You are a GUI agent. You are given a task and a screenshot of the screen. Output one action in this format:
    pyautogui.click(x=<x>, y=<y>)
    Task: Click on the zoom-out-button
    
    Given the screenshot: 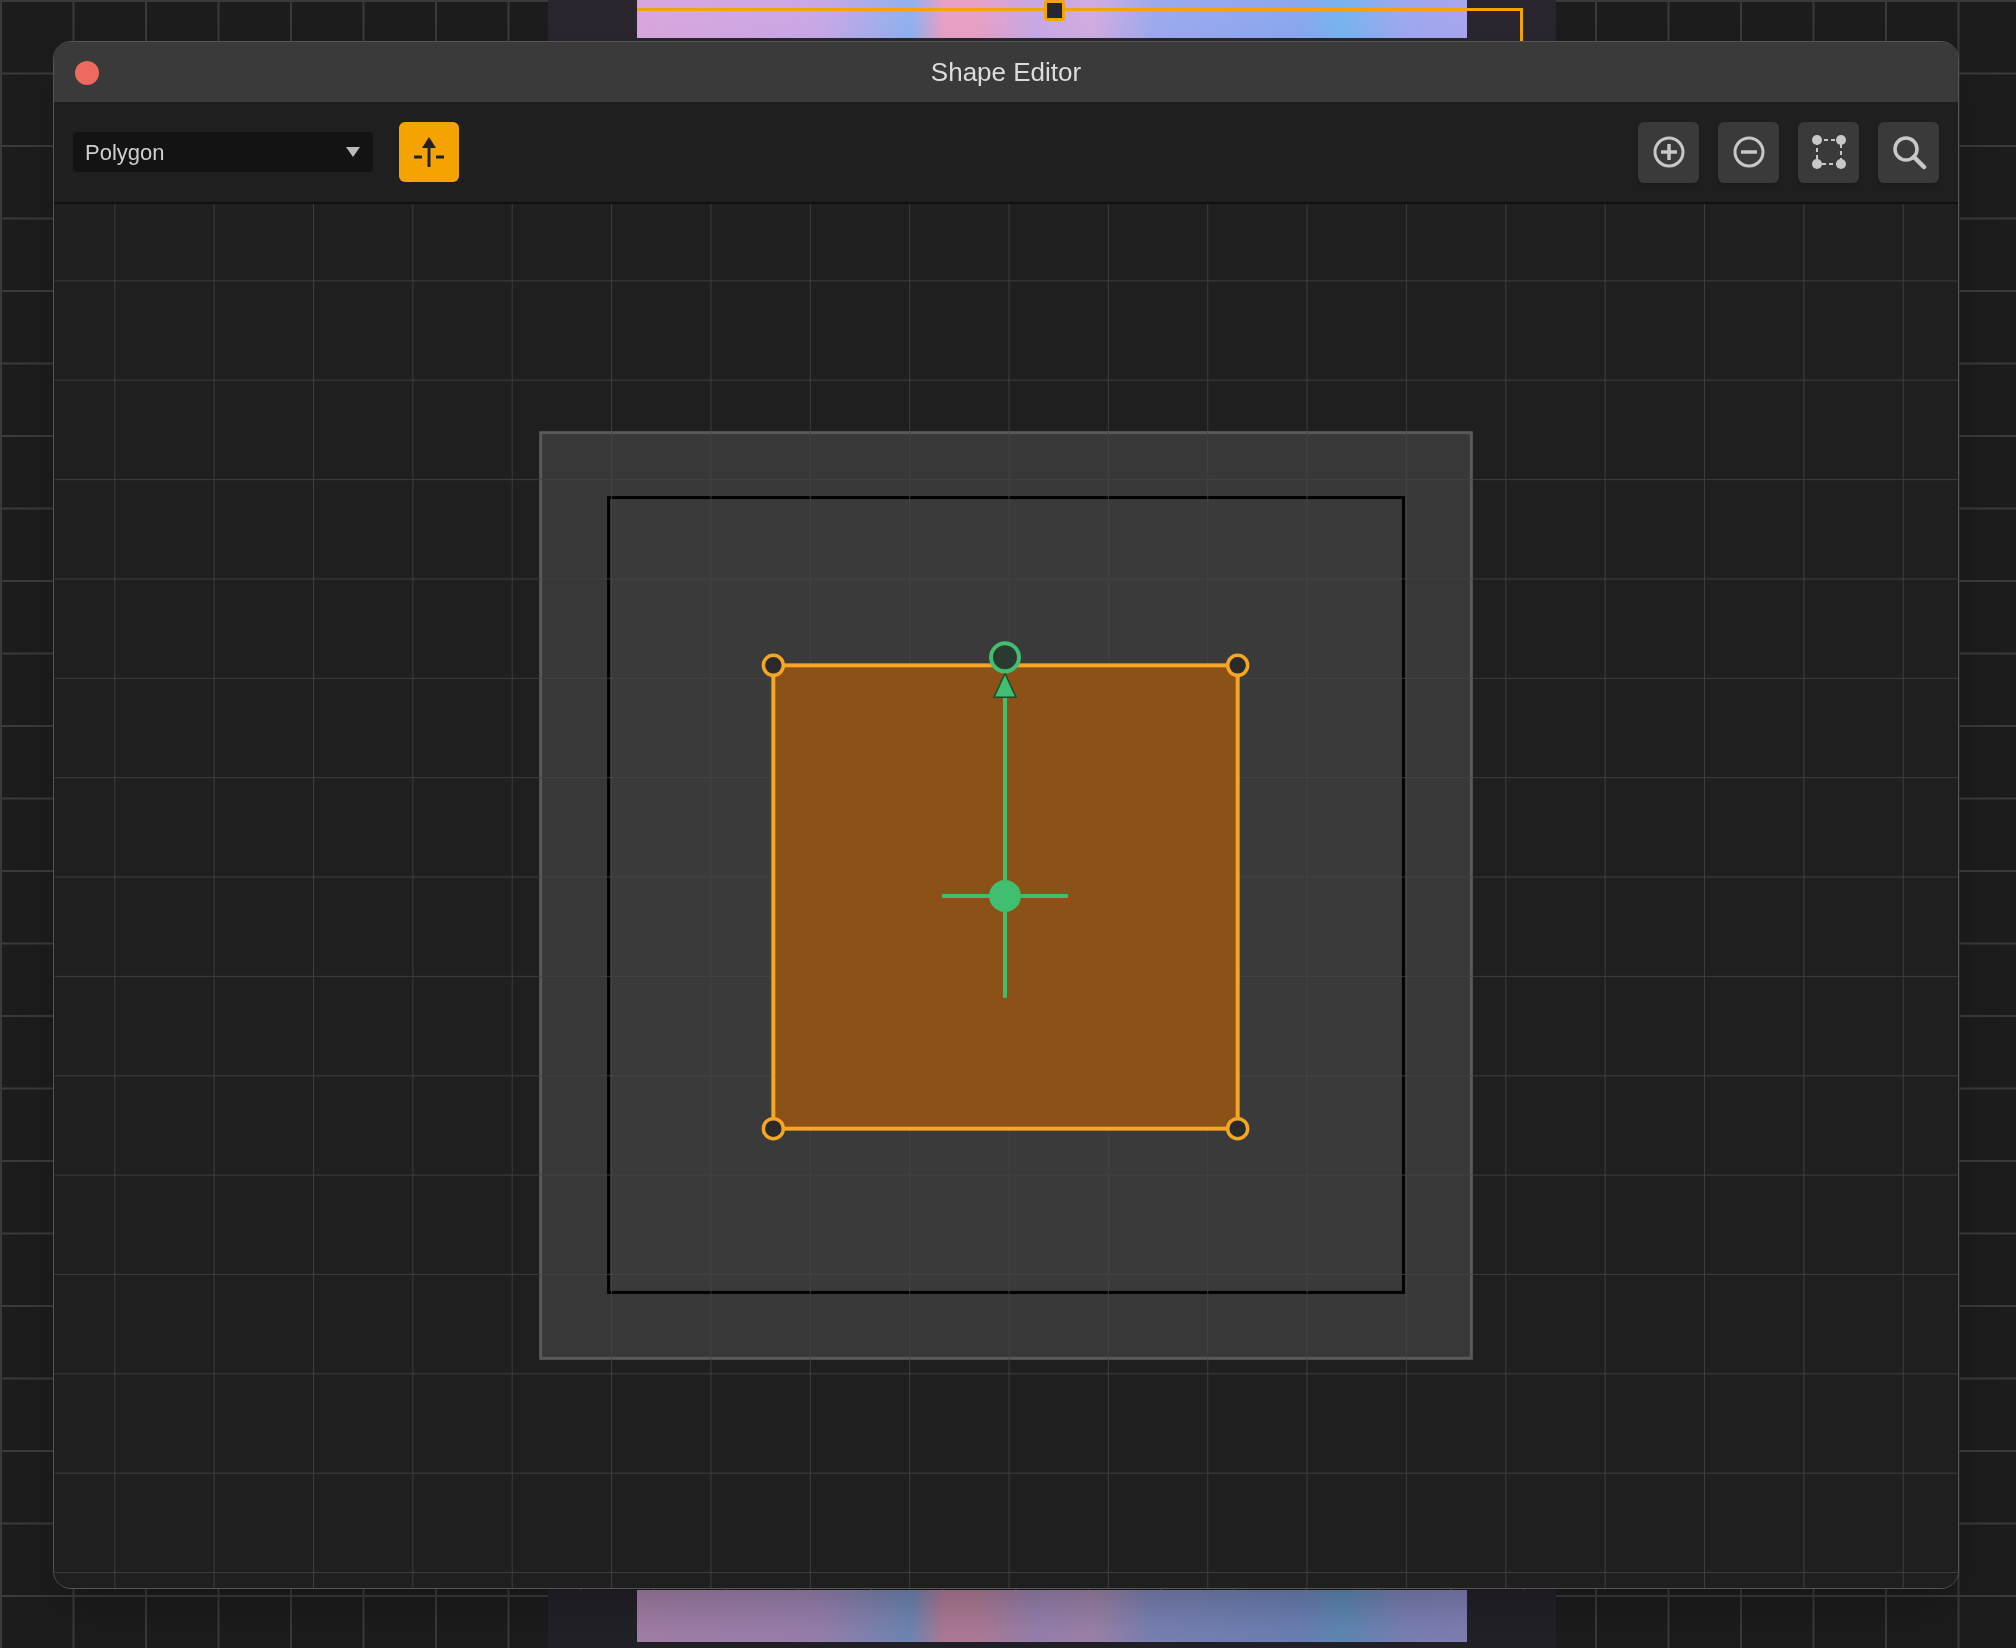 What is the action you would take?
    pyautogui.click(x=1748, y=152)
    